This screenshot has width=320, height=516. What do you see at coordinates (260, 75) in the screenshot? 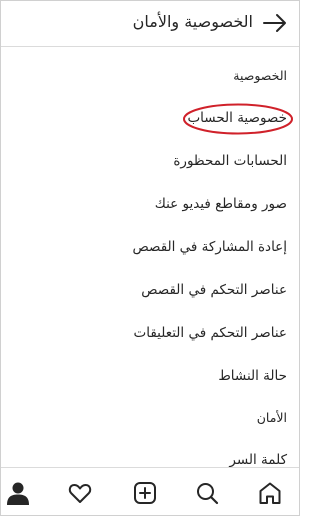
I see `section-header-privacy: الخصوصية` at bounding box center [260, 75].